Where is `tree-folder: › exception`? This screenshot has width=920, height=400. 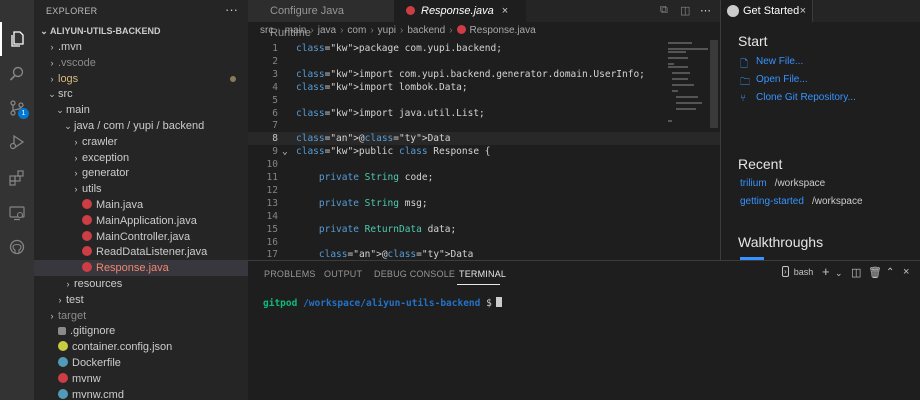 tree-folder: › exception is located at coordinates (141, 158).